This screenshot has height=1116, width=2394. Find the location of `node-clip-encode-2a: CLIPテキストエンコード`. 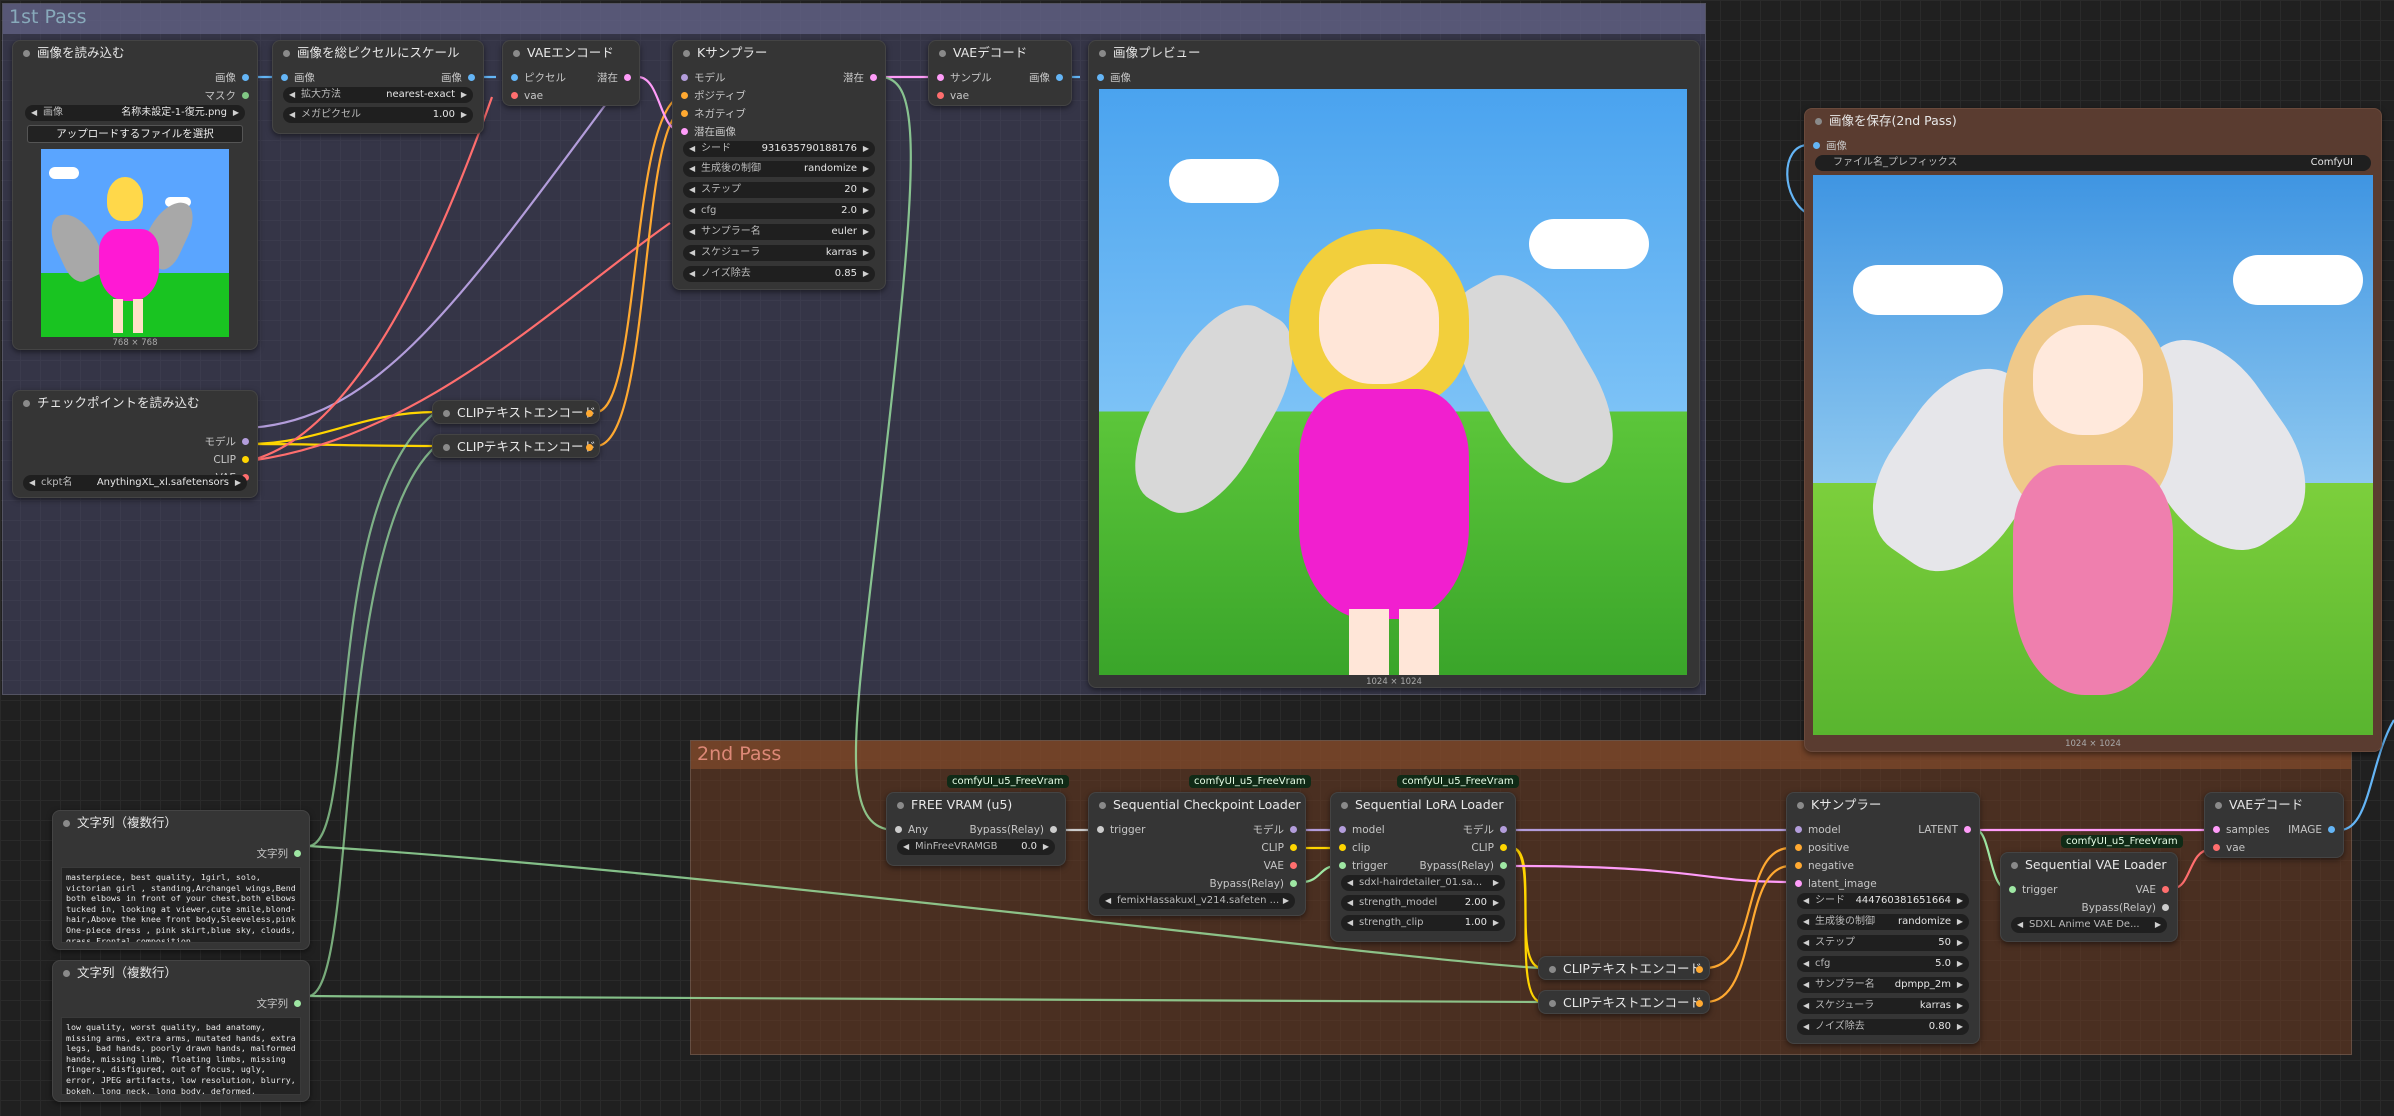

node-clip-encode-2a: CLIPテキストエンコード is located at coordinates (1624, 968).